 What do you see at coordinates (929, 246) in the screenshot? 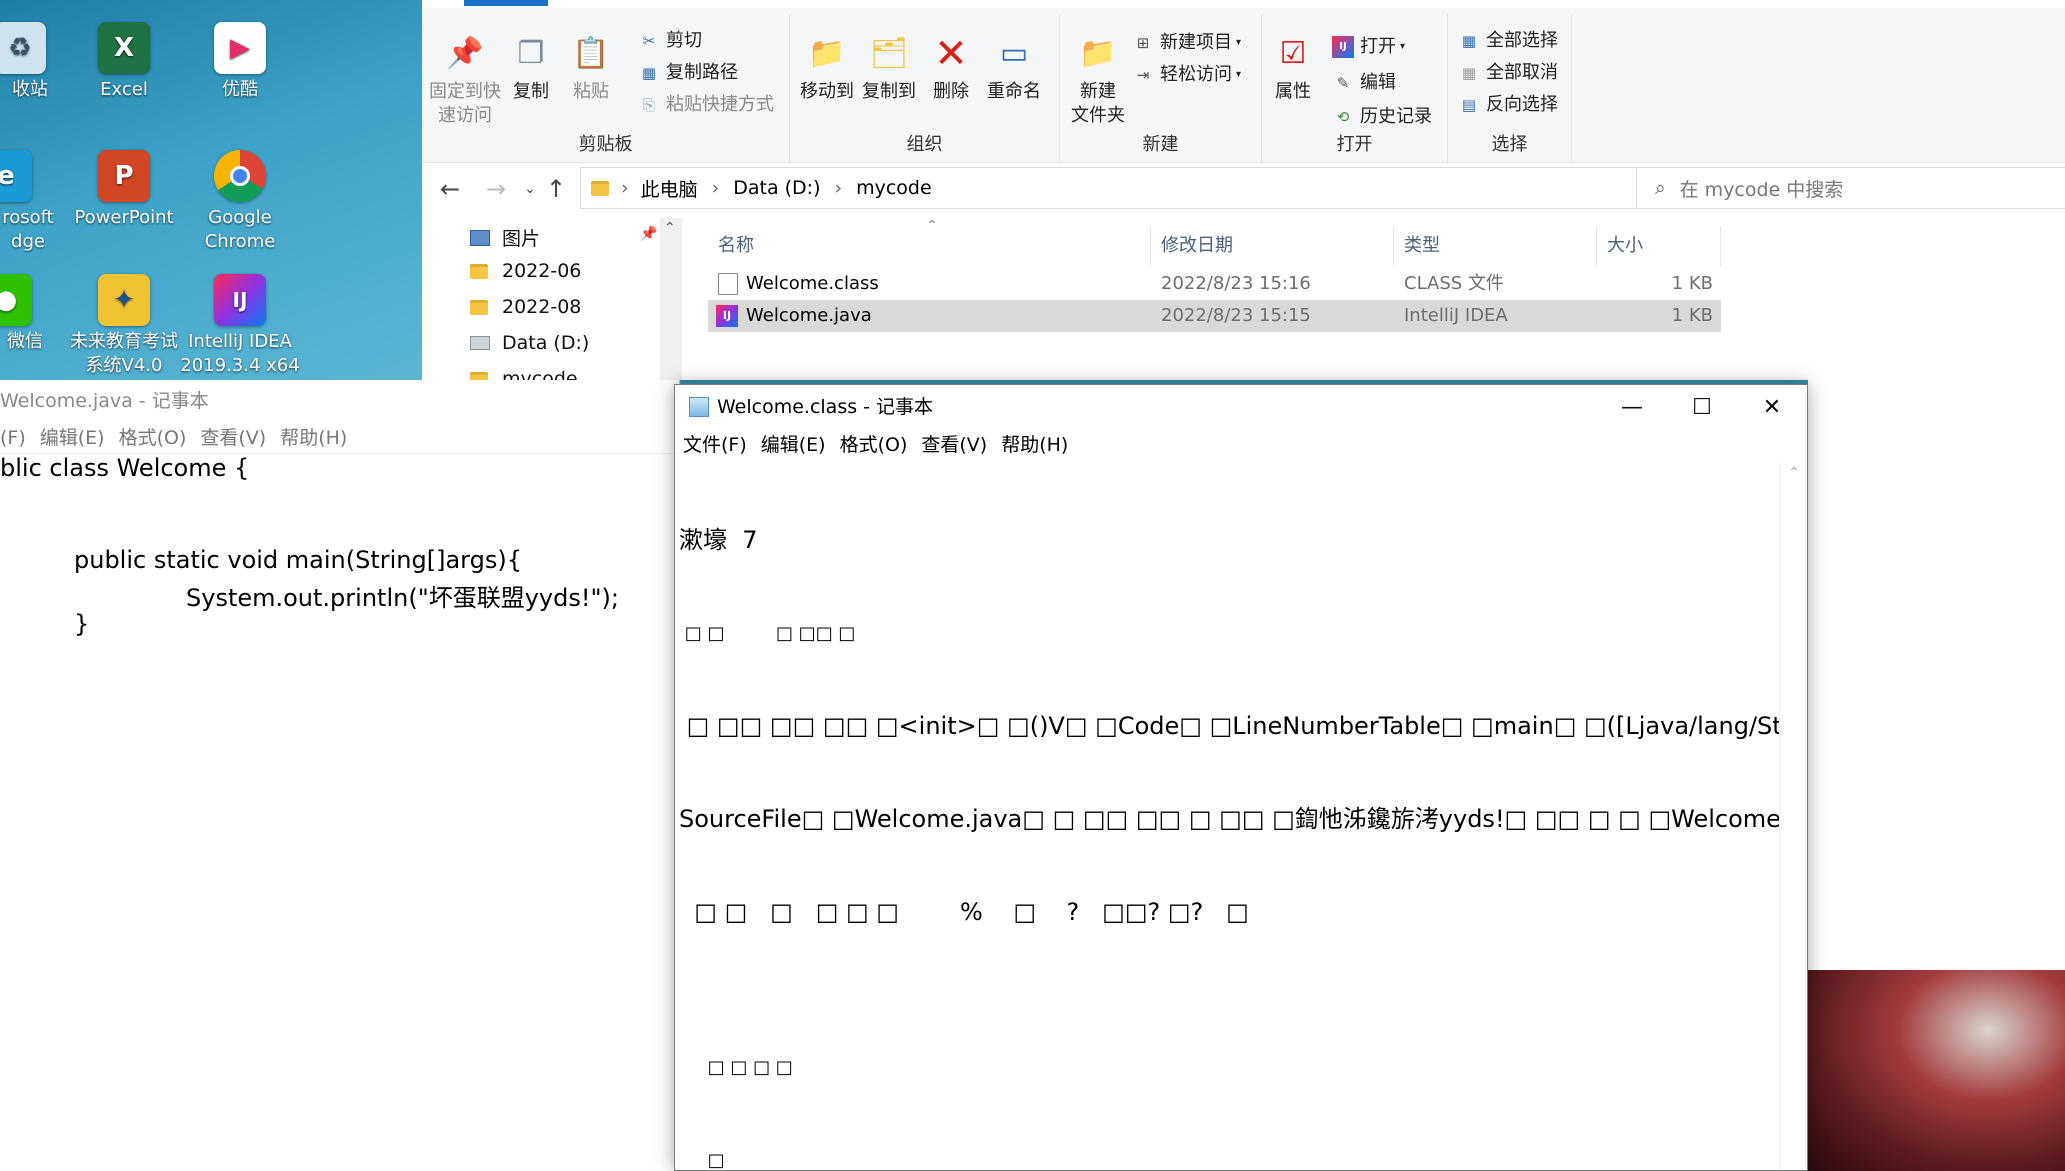
I see `column-header-name: 名称` at bounding box center [929, 246].